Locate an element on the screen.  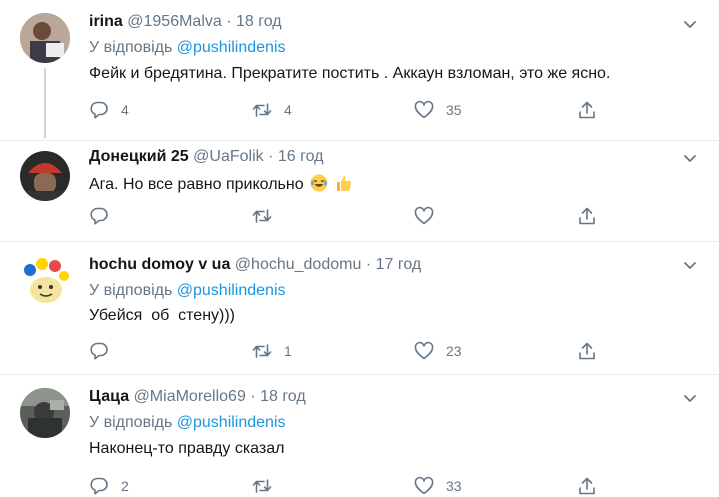
like-count: 23 is located at coordinates (454, 351).